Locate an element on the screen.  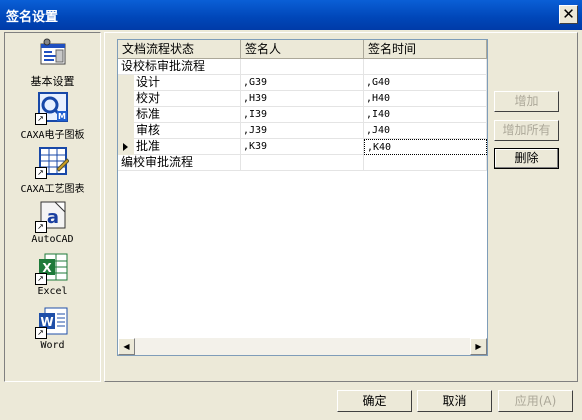
delete-button-label: 删除 is located at coordinates (526, 158).